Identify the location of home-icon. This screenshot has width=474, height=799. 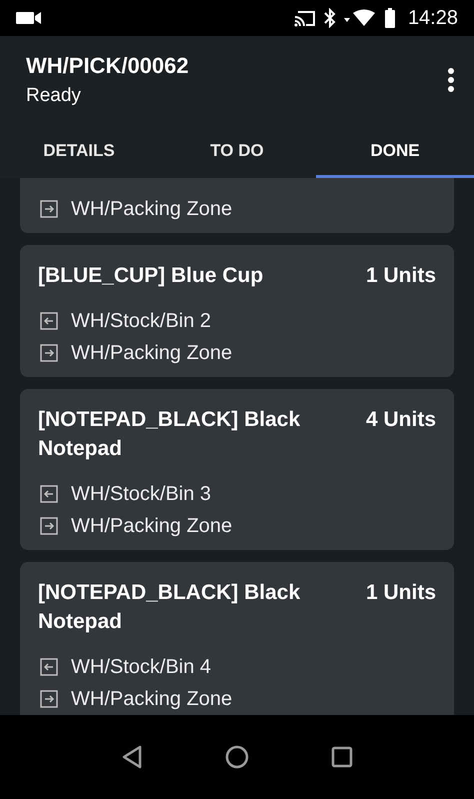
(237, 757).